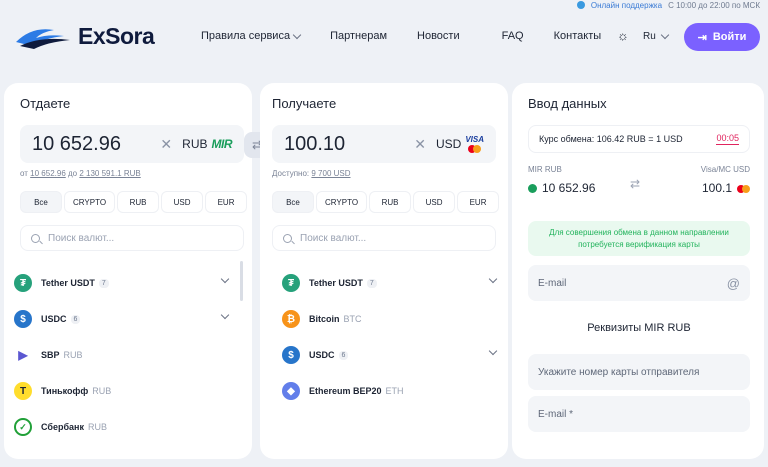 This screenshot has height=467, width=768. I want to click on get-available: Доступно: 9 700 USD, so click(311, 173).